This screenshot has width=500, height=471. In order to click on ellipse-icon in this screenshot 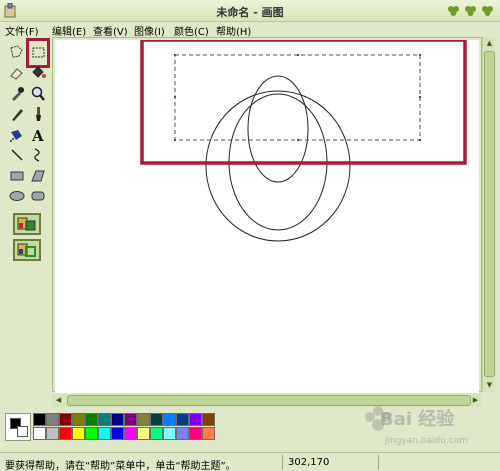, I will do `click(17, 196)`.